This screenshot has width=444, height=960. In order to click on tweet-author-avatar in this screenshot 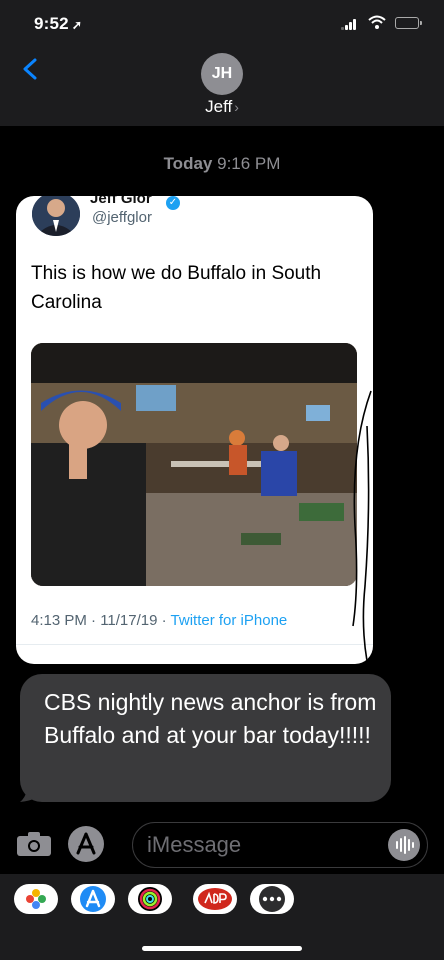, I will do `click(56, 216)`.